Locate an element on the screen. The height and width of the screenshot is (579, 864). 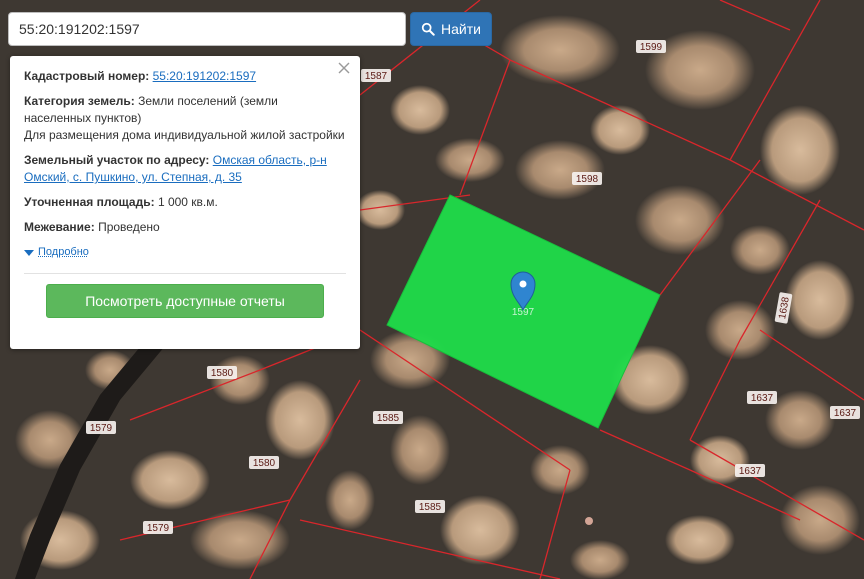
svg-text: 1599 is located at coordinates (651, 47).